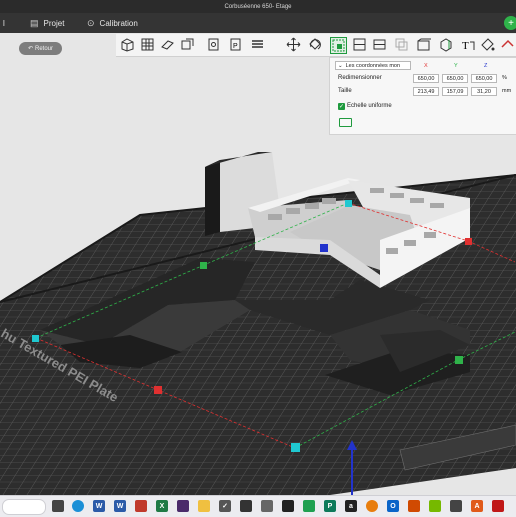  I want to click on handle-center, so click(324, 248).